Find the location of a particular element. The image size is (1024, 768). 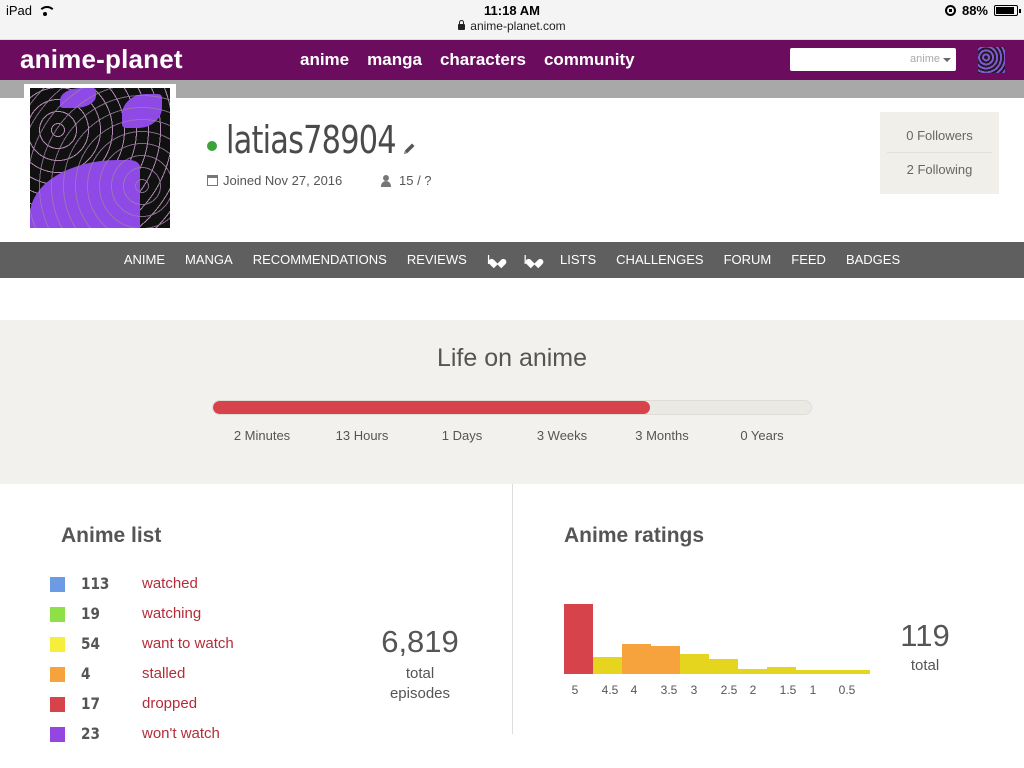

ios-status-bar: iPad 11:18 AM anime-planet.com 88% is located at coordinates (512, 20).